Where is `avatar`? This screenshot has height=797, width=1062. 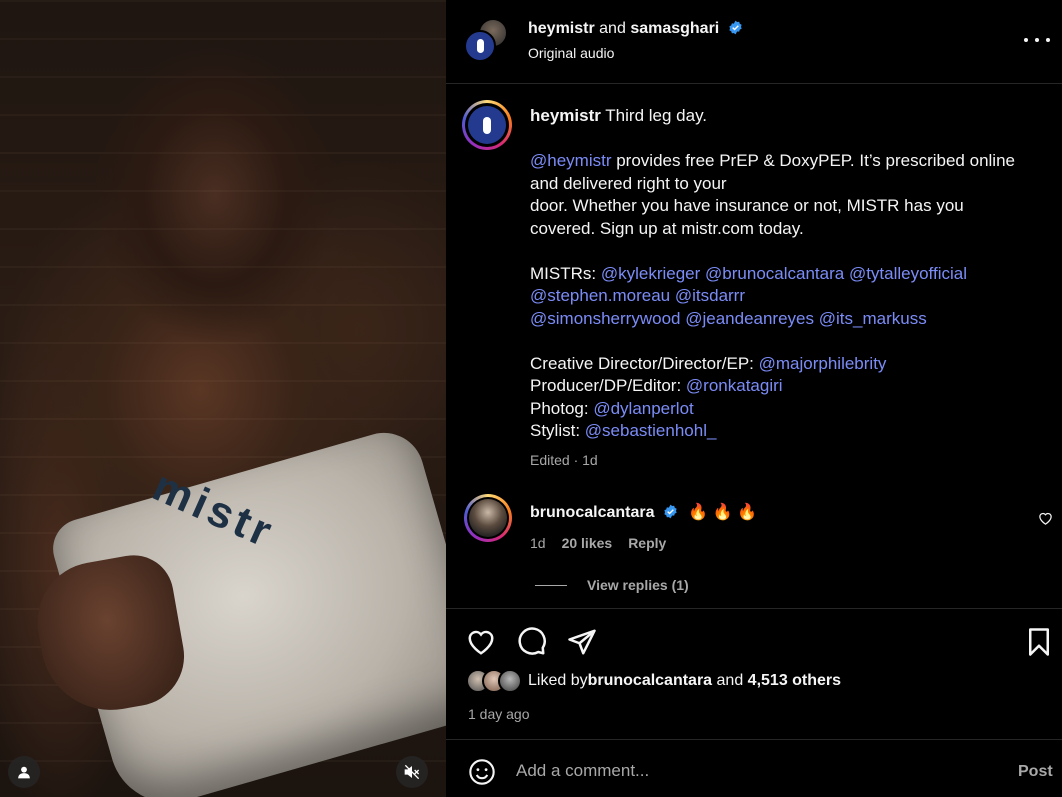
avatar is located at coordinates (510, 681).